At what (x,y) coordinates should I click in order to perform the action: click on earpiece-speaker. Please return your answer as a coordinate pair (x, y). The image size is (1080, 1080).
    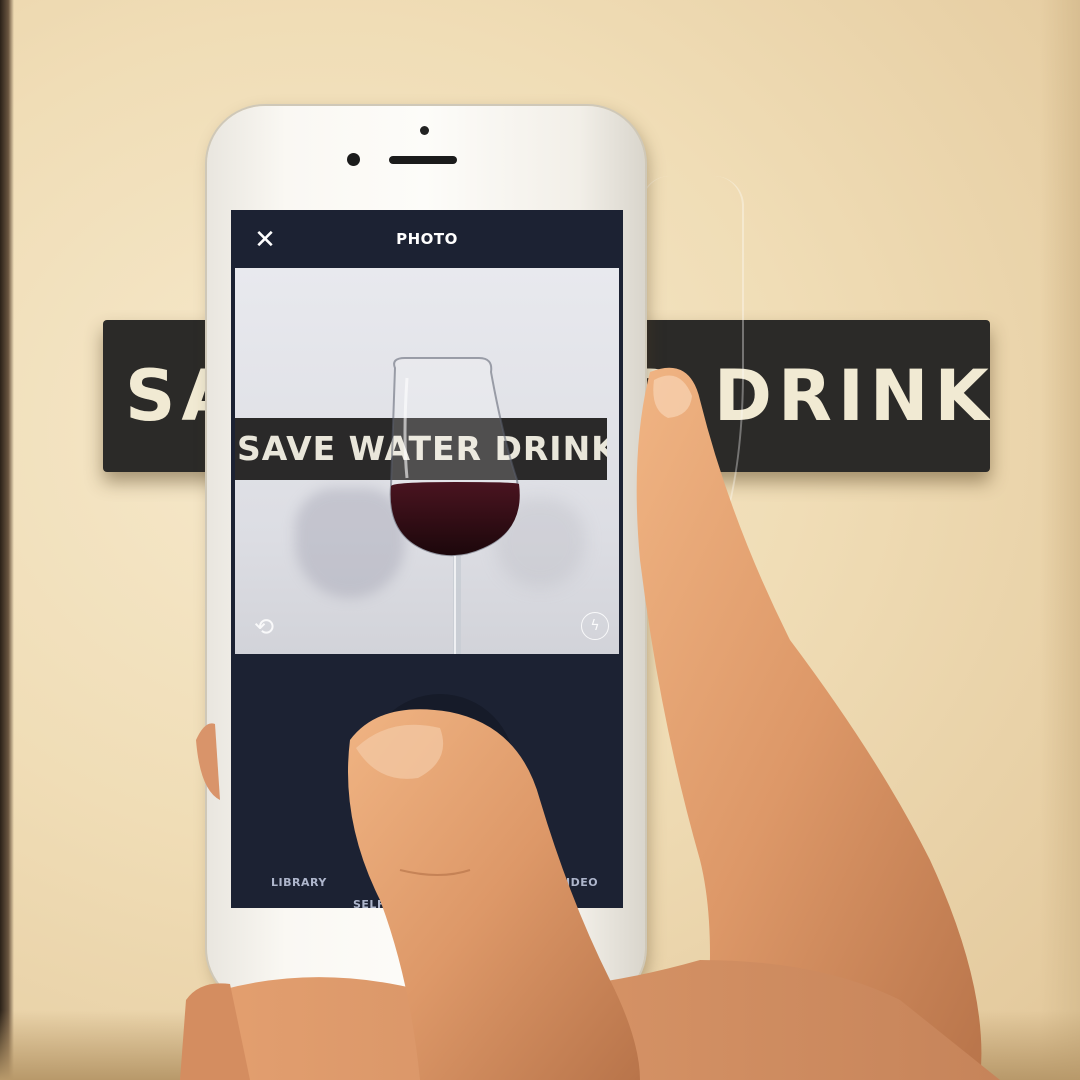
    Looking at the image, I should click on (423, 160).